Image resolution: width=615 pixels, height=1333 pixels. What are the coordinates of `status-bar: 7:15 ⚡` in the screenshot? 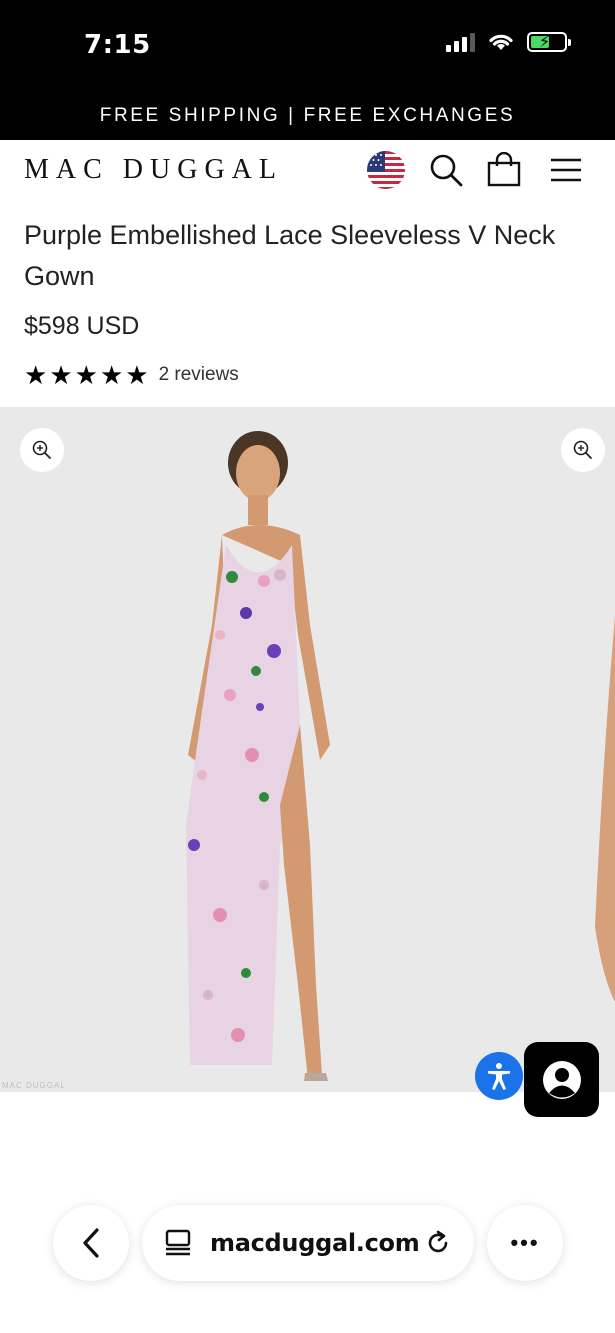 It's located at (307, 46).